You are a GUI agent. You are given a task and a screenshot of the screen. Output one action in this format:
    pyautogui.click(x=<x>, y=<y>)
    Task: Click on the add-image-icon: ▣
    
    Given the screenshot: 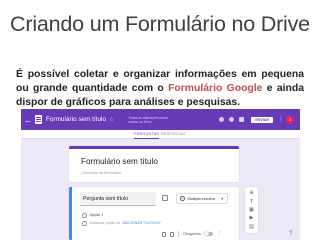 What is the action you would take?
    pyautogui.click(x=251, y=210)
    